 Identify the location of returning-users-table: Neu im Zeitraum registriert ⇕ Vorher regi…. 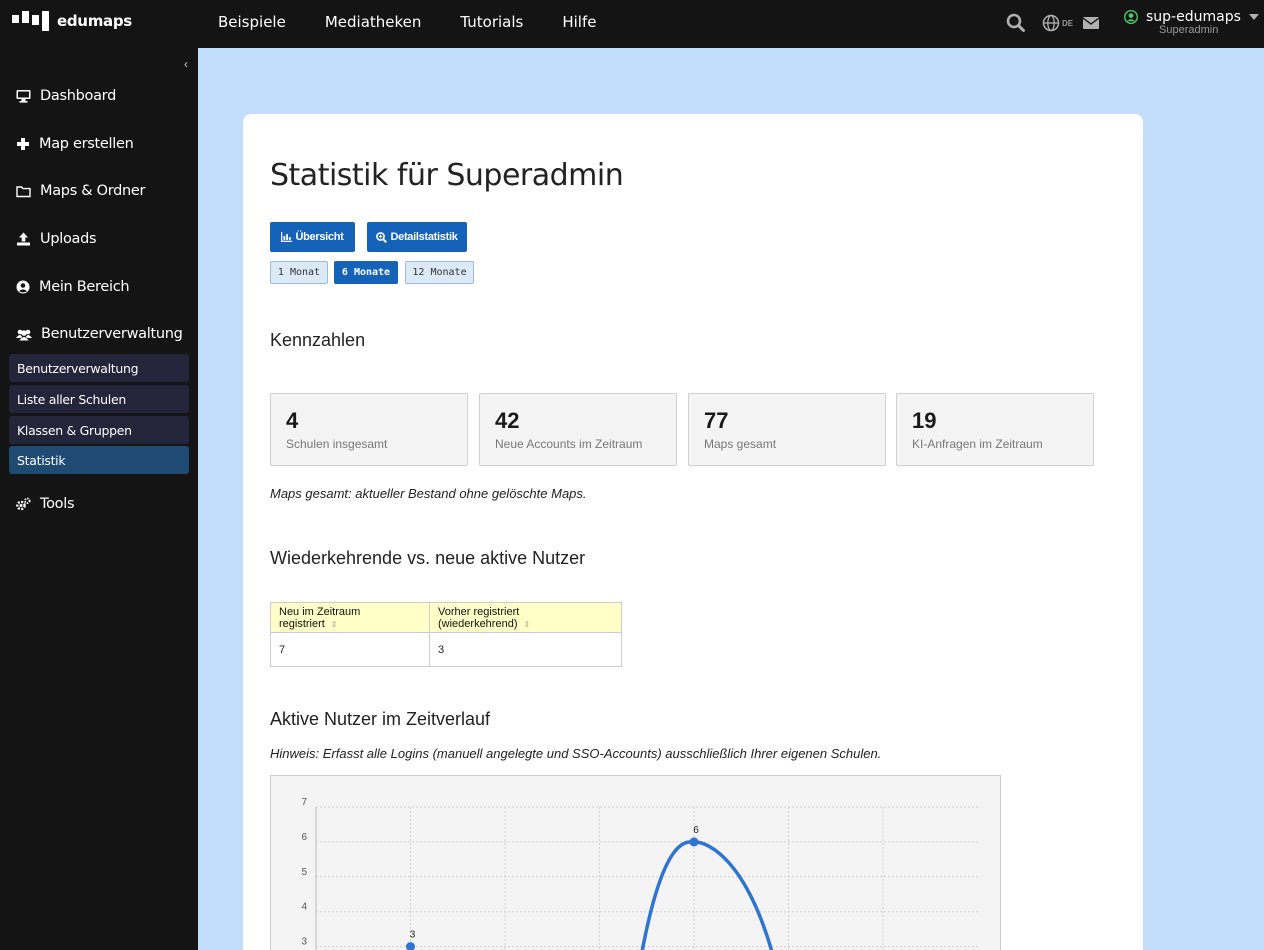
(446, 634).